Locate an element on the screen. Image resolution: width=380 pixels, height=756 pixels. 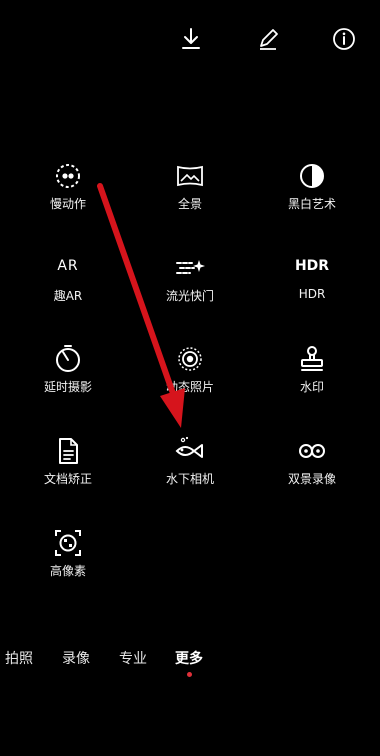
top-toolbar is located at coordinates (190, 40).